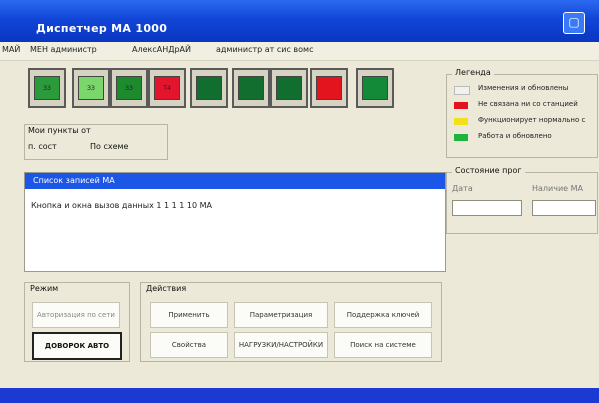 Image resolution: width=599 pixels, height=403 pixels. What do you see at coordinates (383, 345) in the screenshot?
I see `search-system-button: Поиск на системе` at bounding box center [383, 345].